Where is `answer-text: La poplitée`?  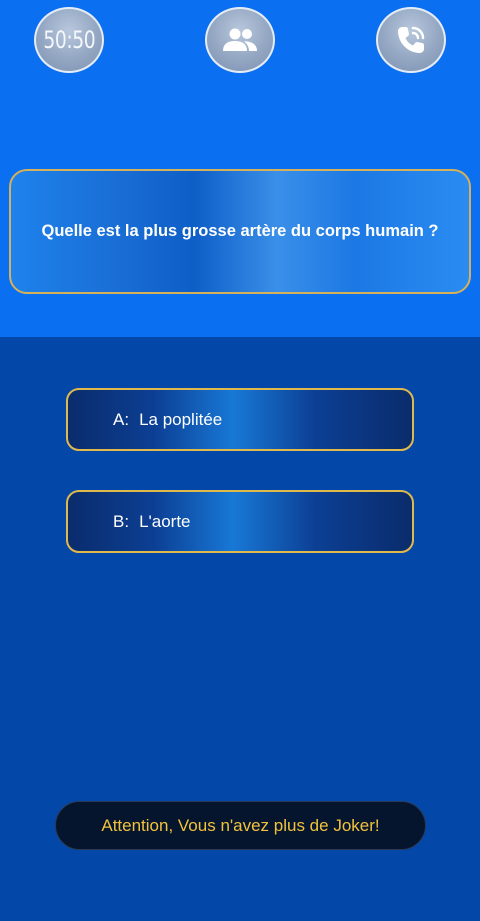 answer-text: La poplitée is located at coordinates (181, 419).